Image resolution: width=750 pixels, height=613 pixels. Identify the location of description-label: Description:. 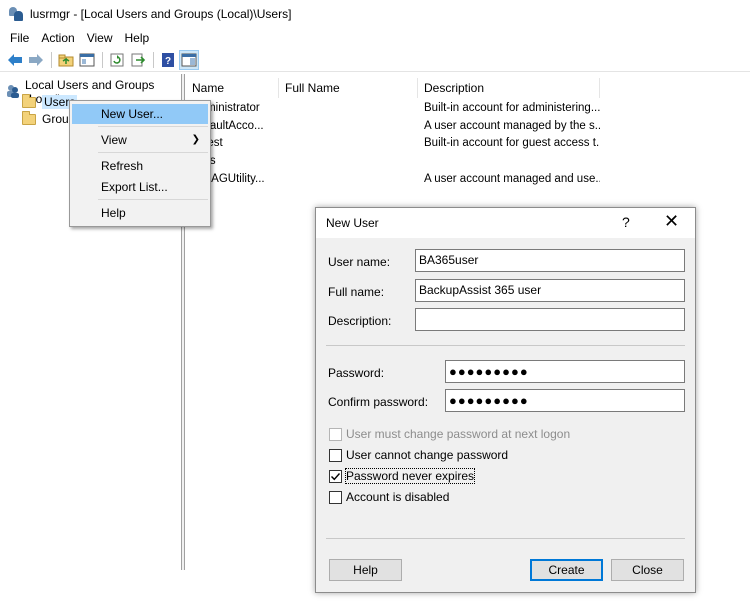
(360, 321).